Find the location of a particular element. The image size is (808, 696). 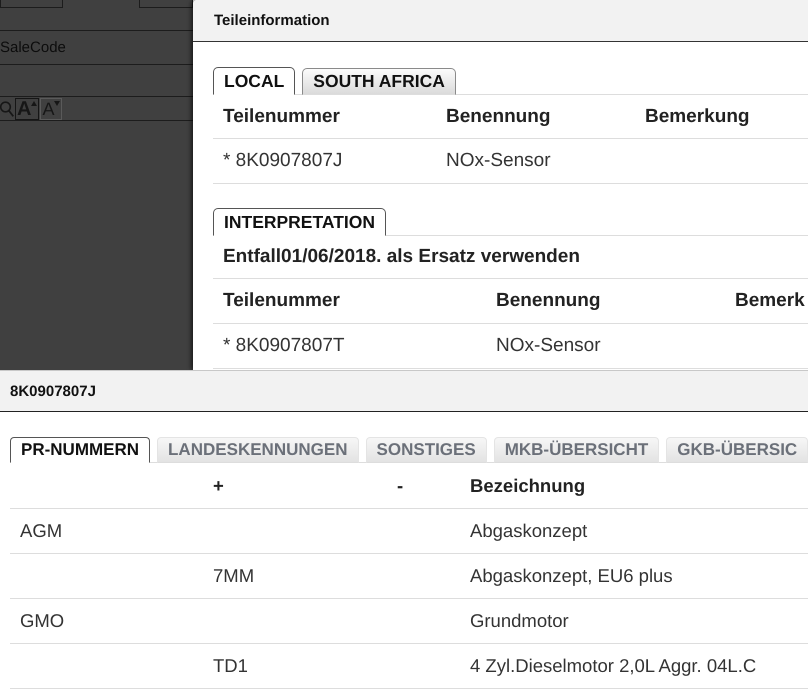

tab: INTERPRETATION is located at coordinates (299, 222).